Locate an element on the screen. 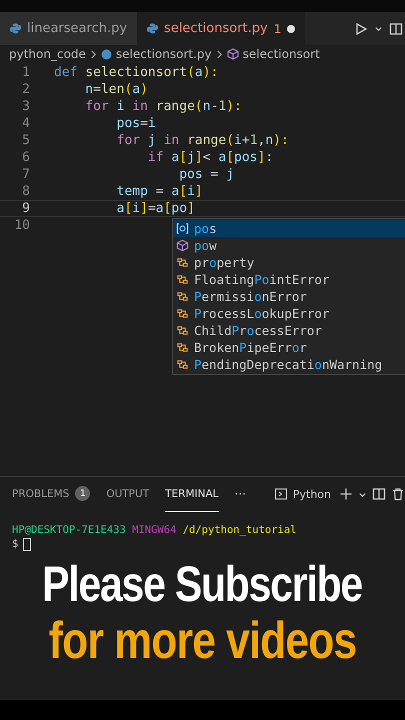 The width and height of the screenshot is (405, 720). terminal-prompt: $ is located at coordinates (15, 544).